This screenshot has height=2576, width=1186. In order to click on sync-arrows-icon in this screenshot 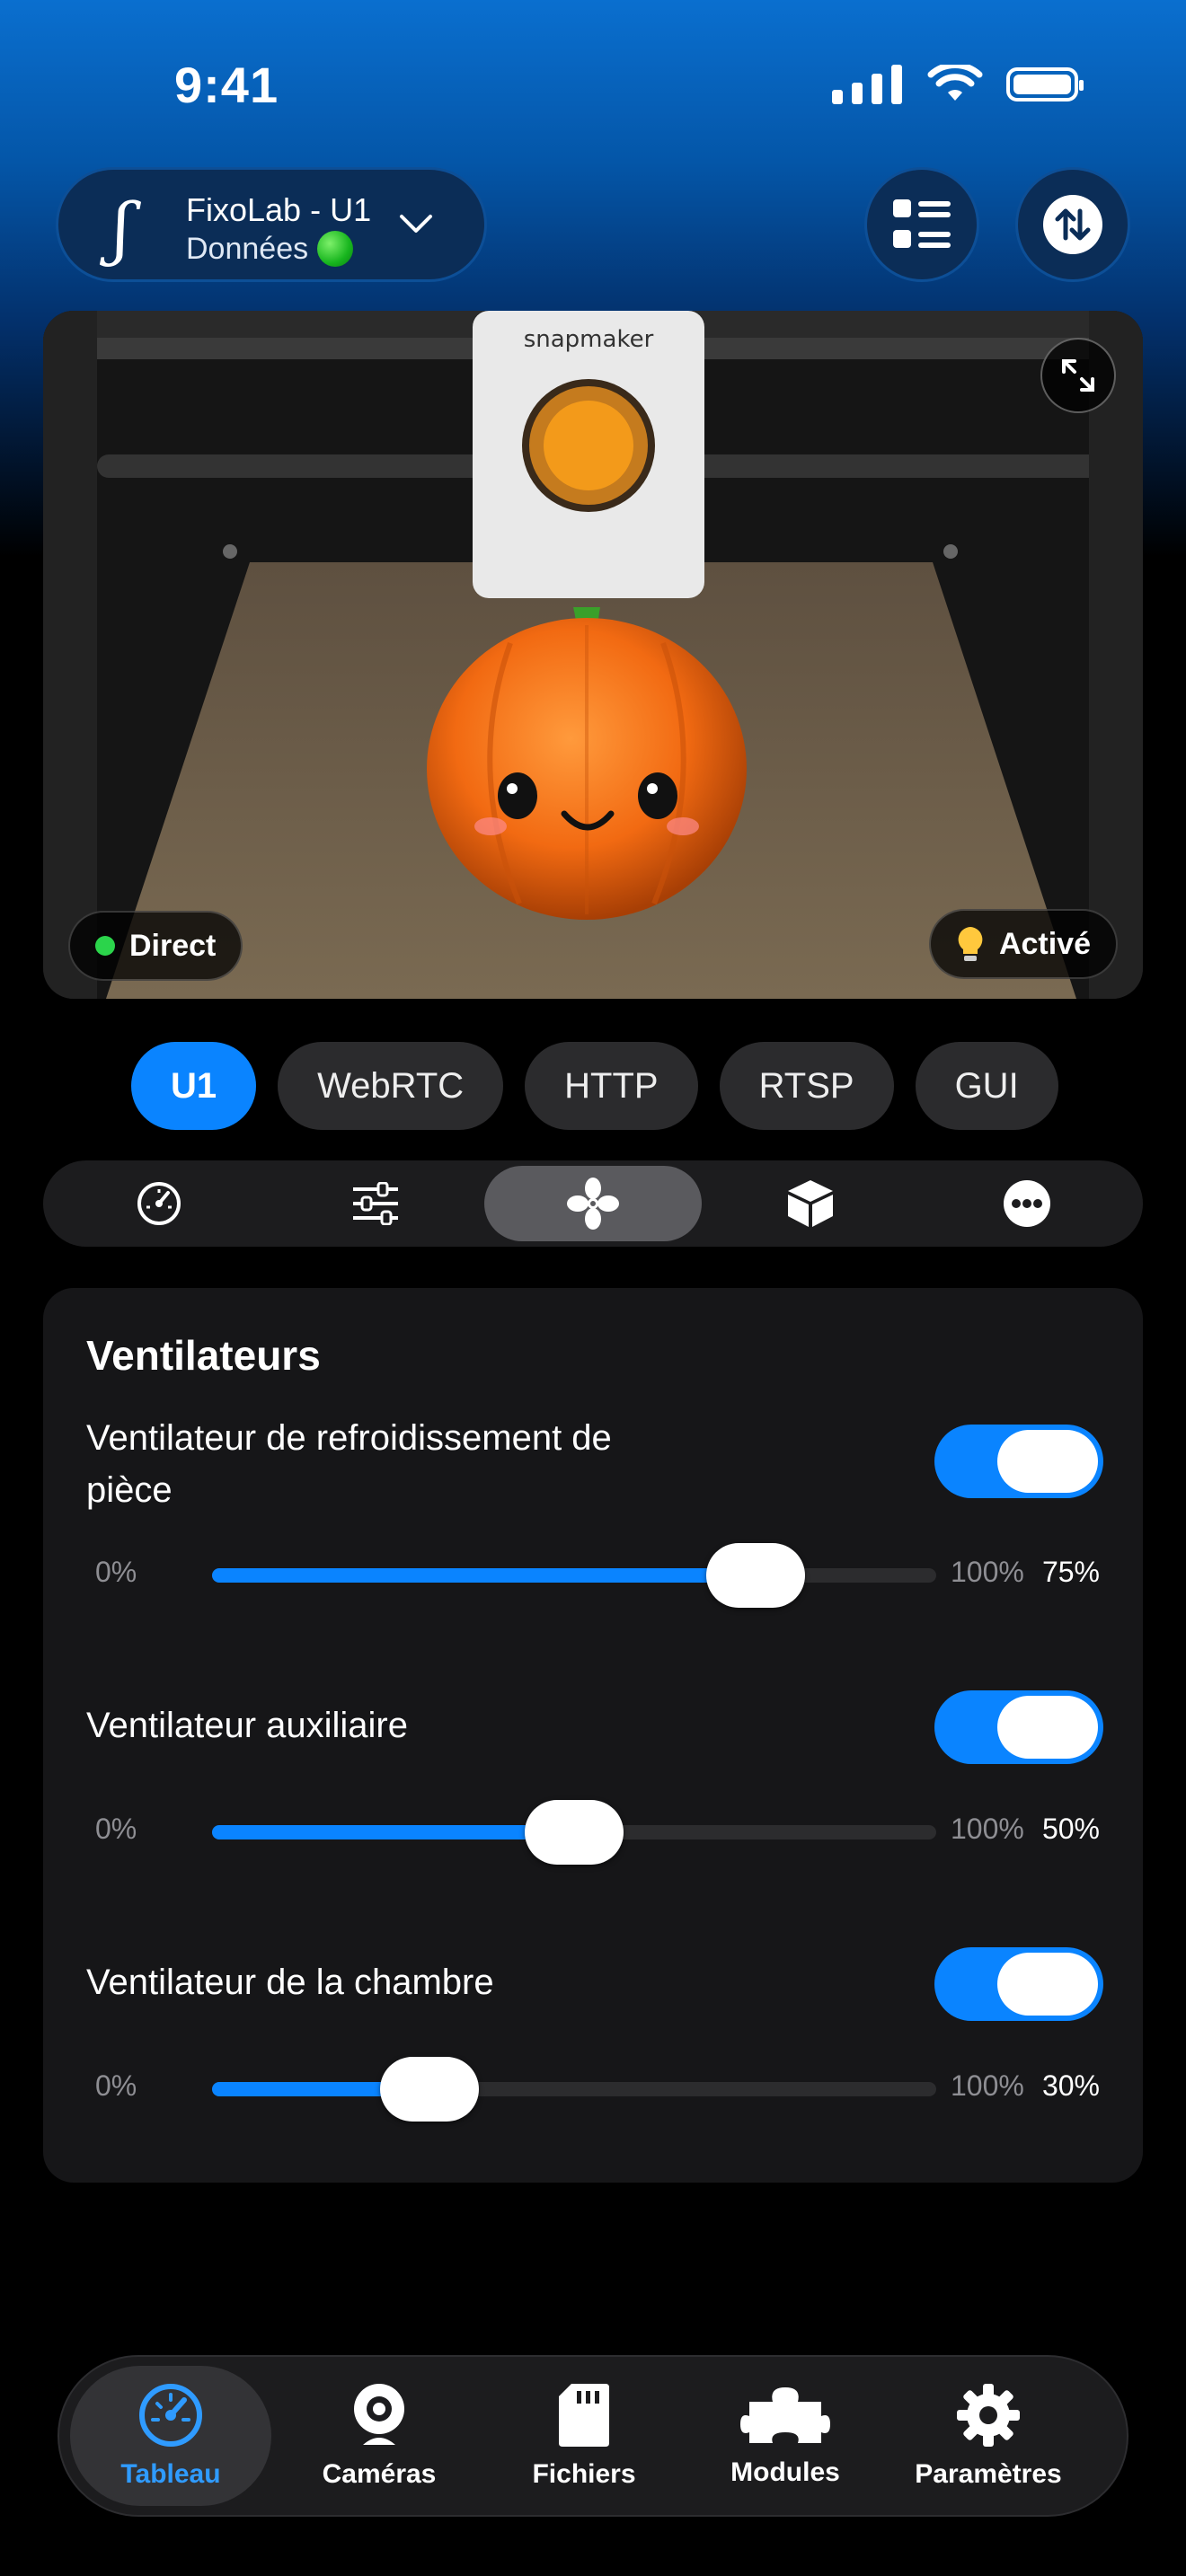, I will do `click(1072, 224)`.